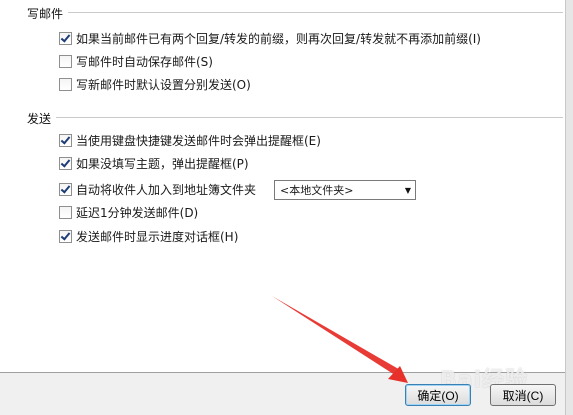 Image resolution: width=573 pixels, height=415 pixels. Describe the element at coordinates (65, 163) in the screenshot. I see `checkbox-no-subject-reminder` at that location.